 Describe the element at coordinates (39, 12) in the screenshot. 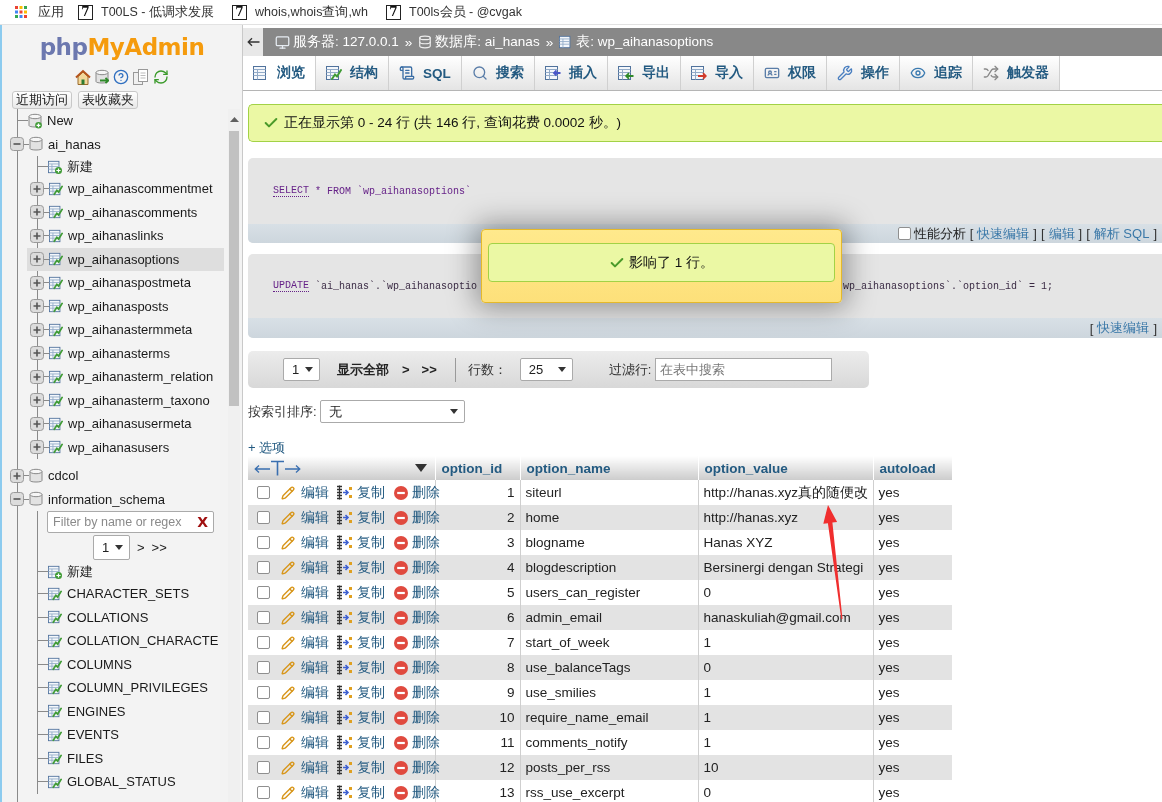

I see `apps-link: 应用` at that location.